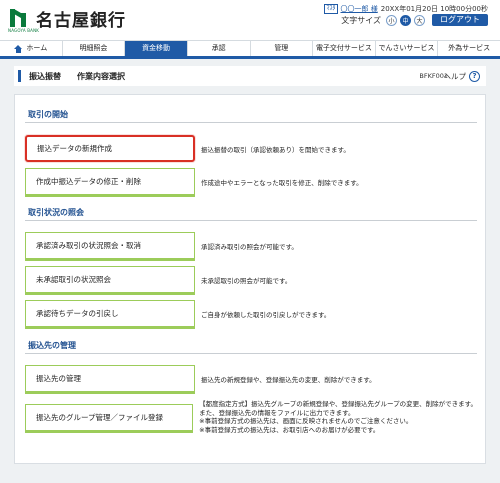 The height and width of the screenshot is (483, 500). What do you see at coordinates (469, 48) in the screenshot?
I see `nav-forex: 外為サービス` at bounding box center [469, 48].